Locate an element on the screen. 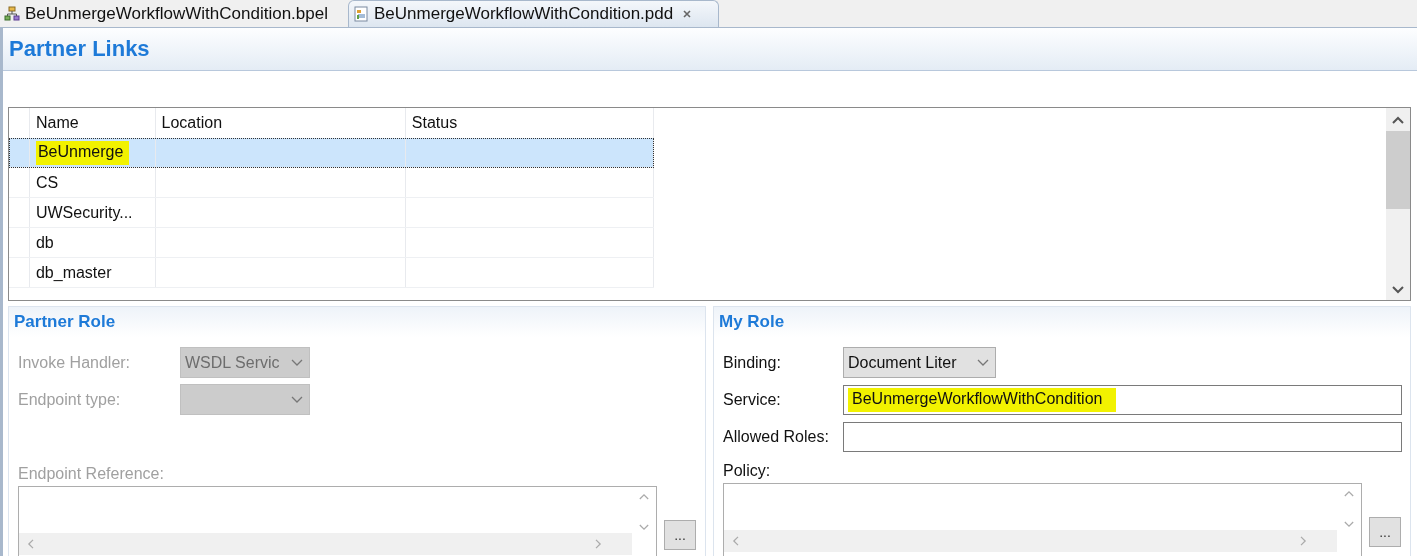 This screenshot has height=556, width=1417. field-label: Endpoint Reference: is located at coordinates (91, 473).